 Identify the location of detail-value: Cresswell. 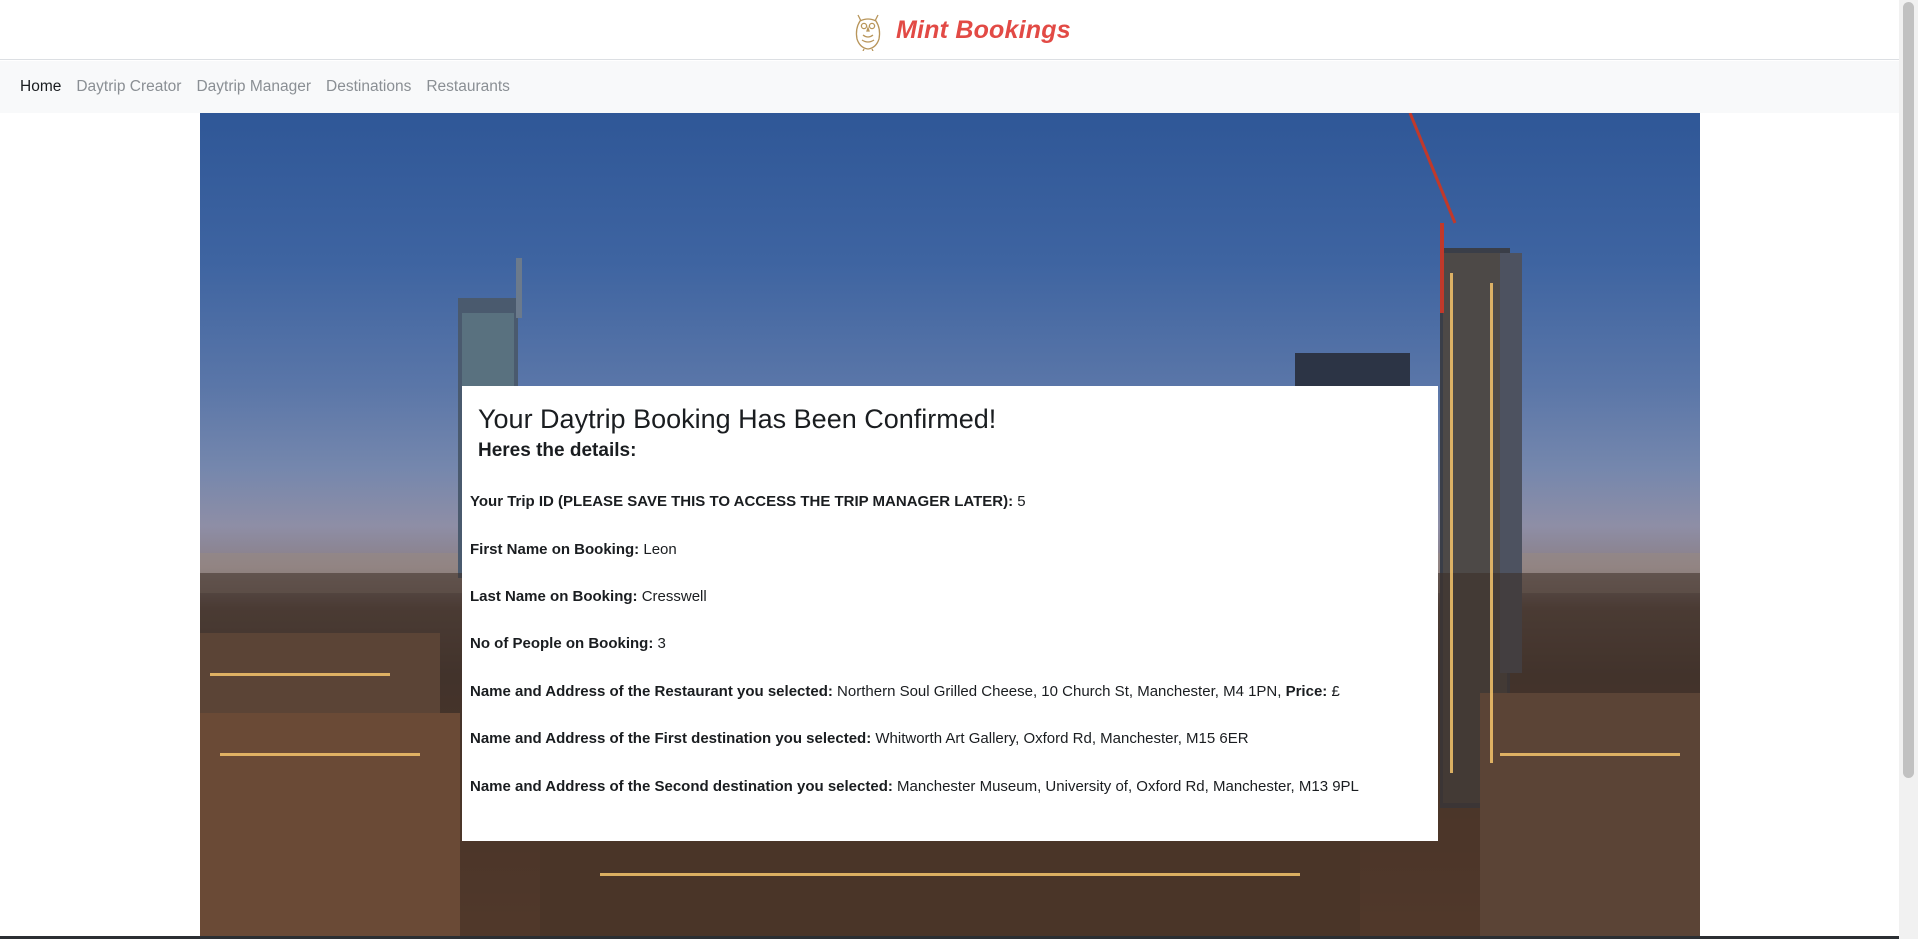
(674, 596).